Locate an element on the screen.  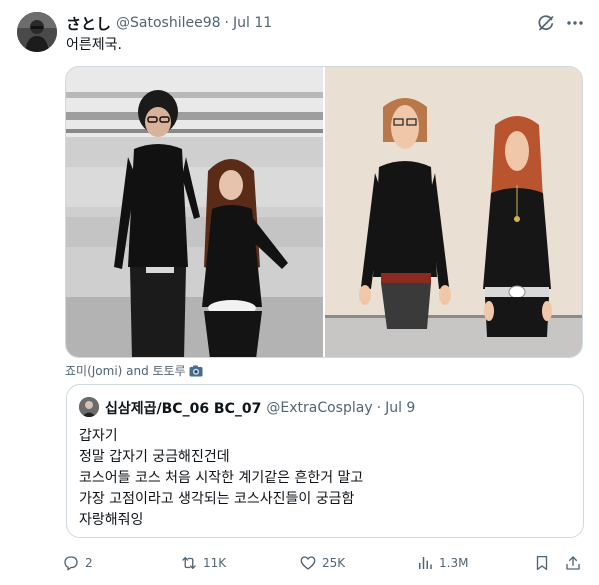
quoted-author-avatar is located at coordinates (89, 407).